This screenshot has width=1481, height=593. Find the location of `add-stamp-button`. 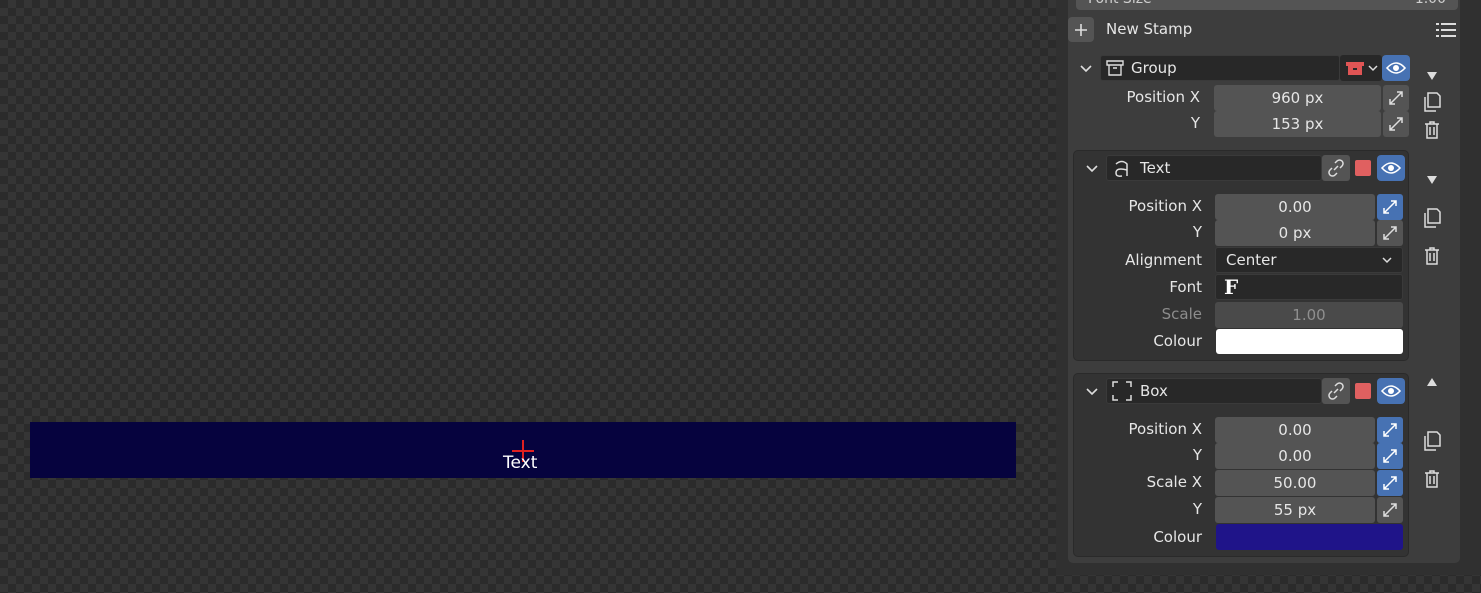

add-stamp-button is located at coordinates (1081, 29).